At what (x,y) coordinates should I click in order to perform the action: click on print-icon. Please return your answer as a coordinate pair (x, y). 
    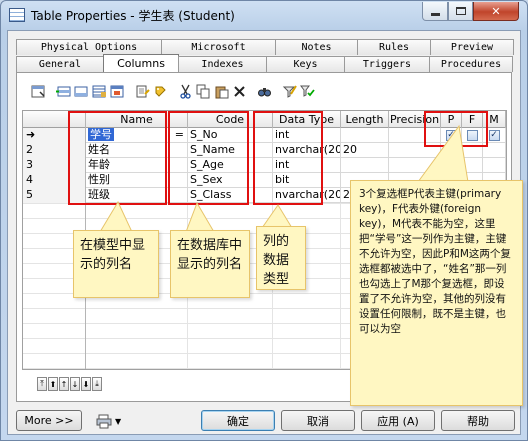
    Looking at the image, I should click on (104, 421).